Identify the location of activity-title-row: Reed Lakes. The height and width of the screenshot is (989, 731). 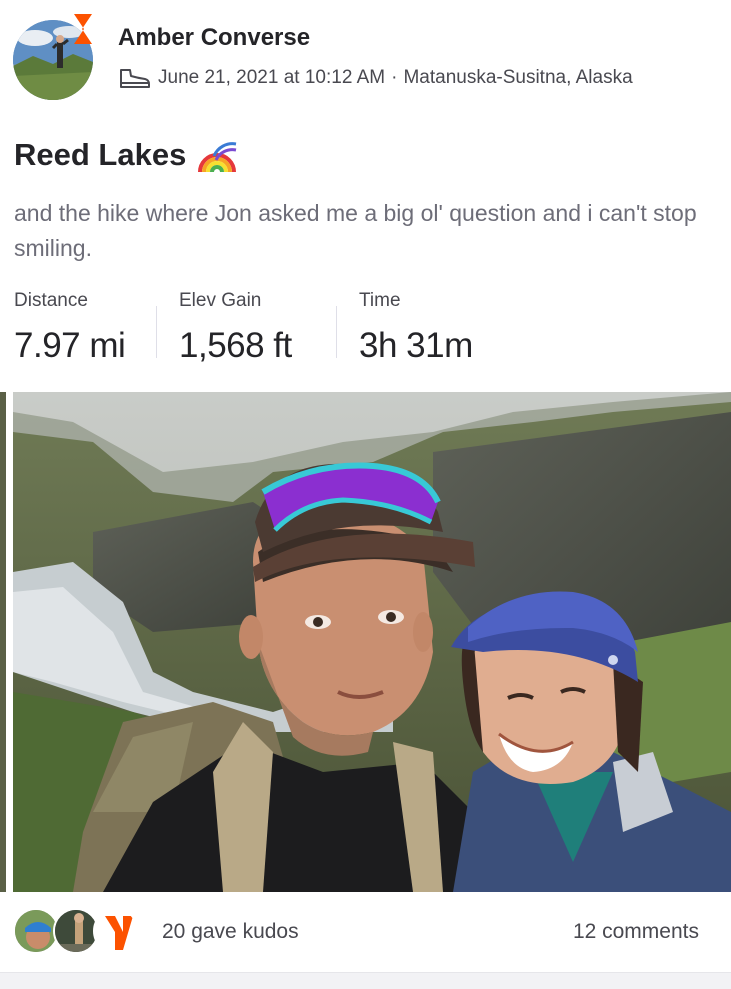
(126, 155).